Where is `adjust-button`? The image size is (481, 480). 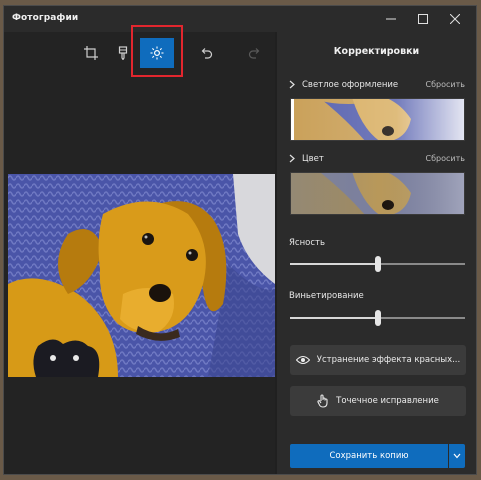 adjust-button is located at coordinates (157, 53).